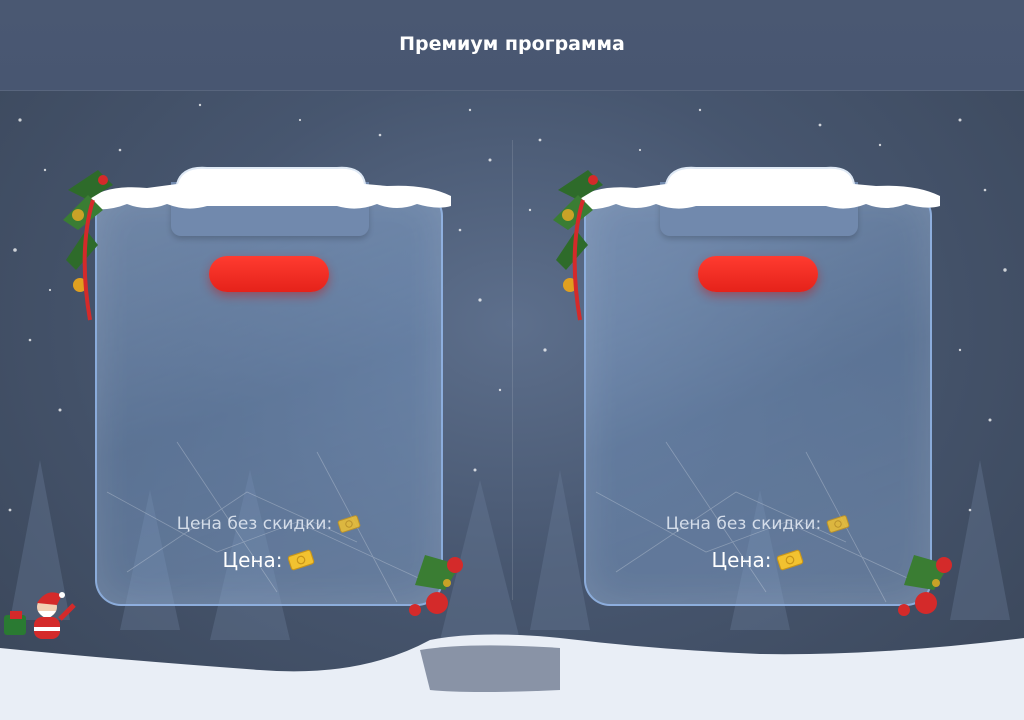 This screenshot has height=720, width=1024. I want to click on santa-icon, so click(40, 615).